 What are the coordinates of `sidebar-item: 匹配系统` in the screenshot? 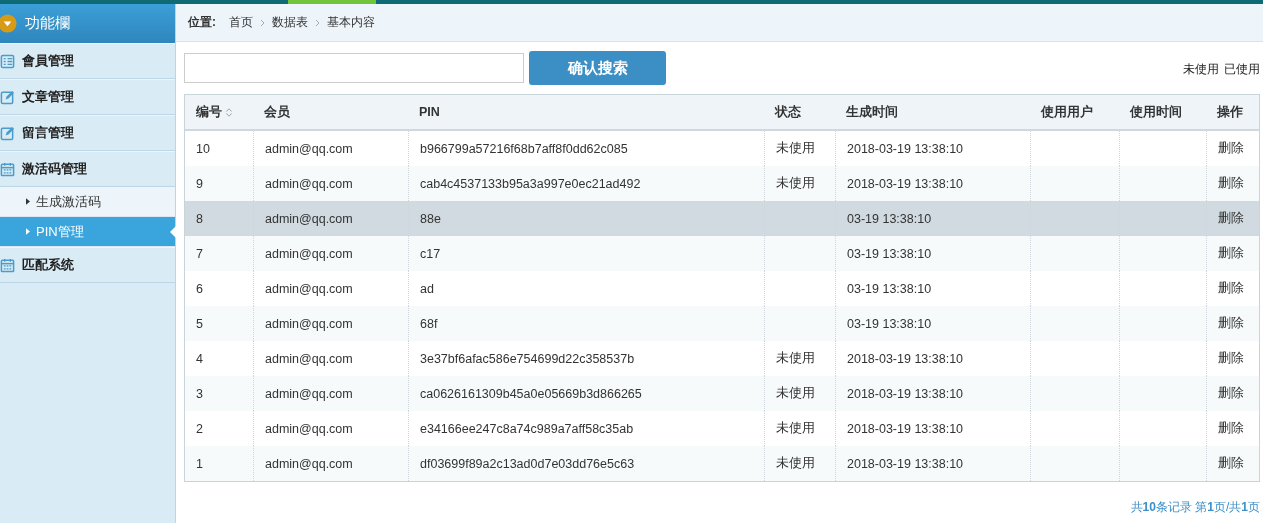 It's located at (87, 265).